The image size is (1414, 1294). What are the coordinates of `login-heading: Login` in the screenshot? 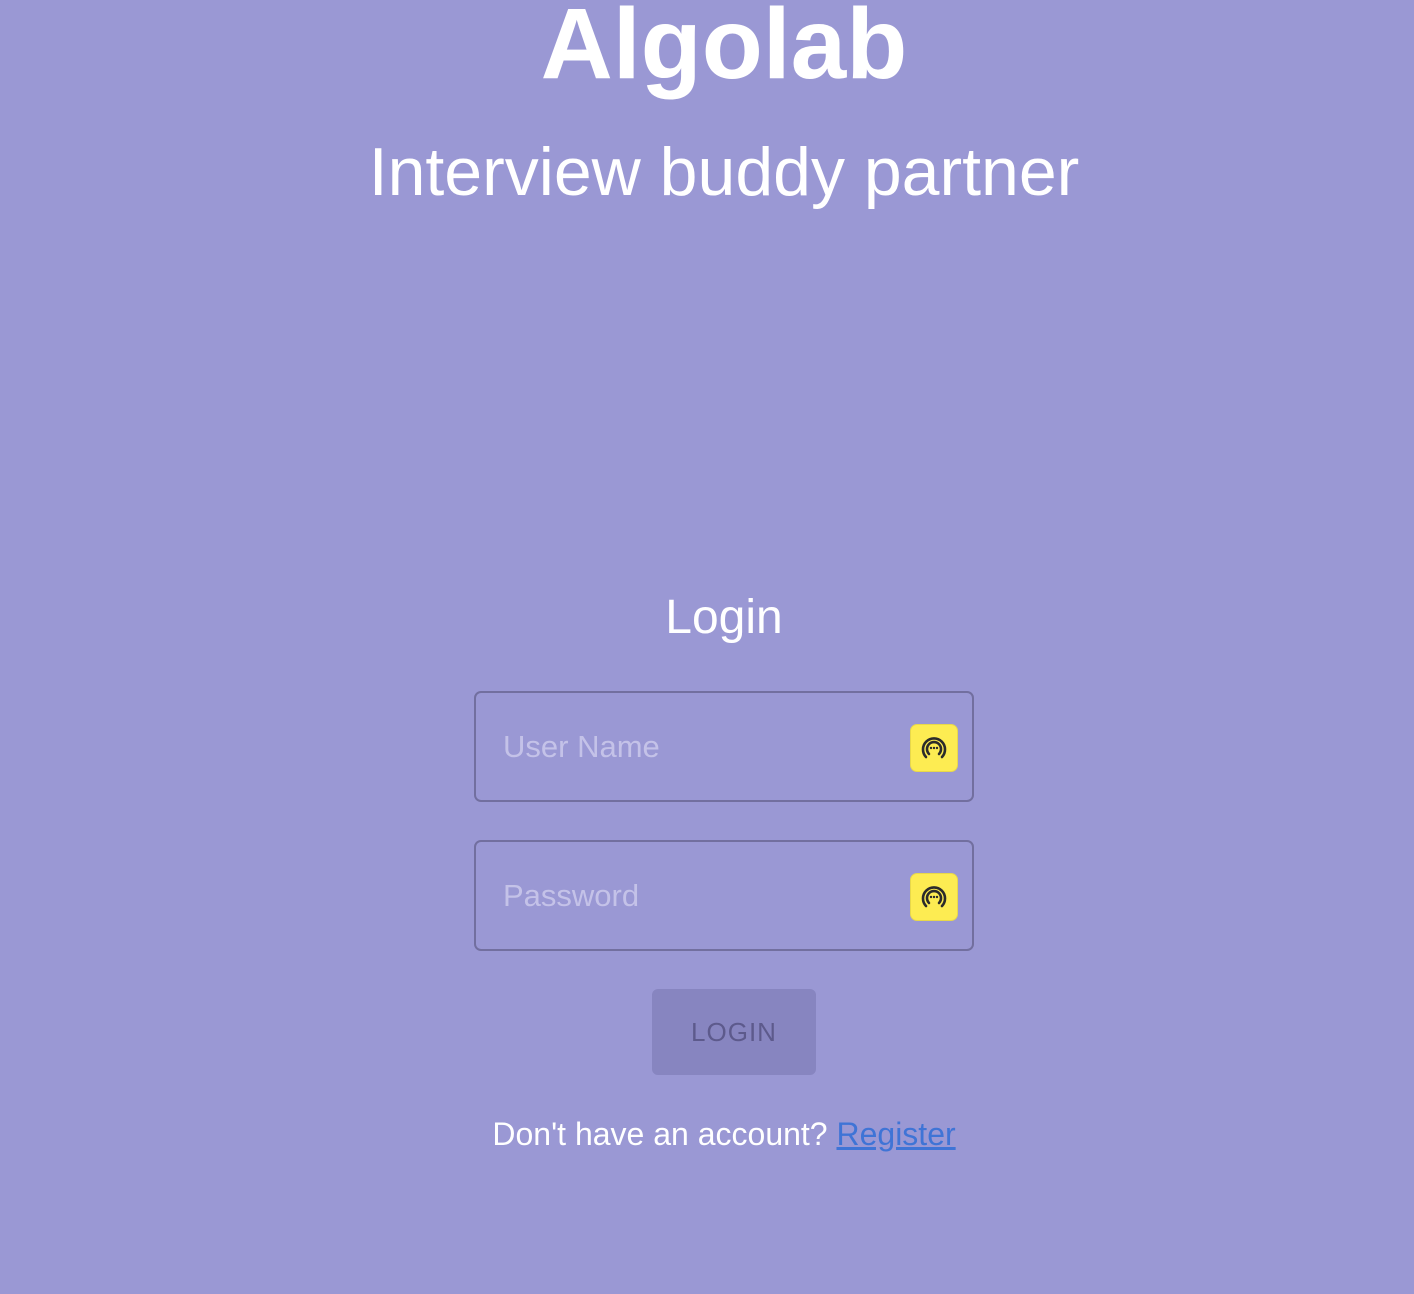 It's located at (724, 617).